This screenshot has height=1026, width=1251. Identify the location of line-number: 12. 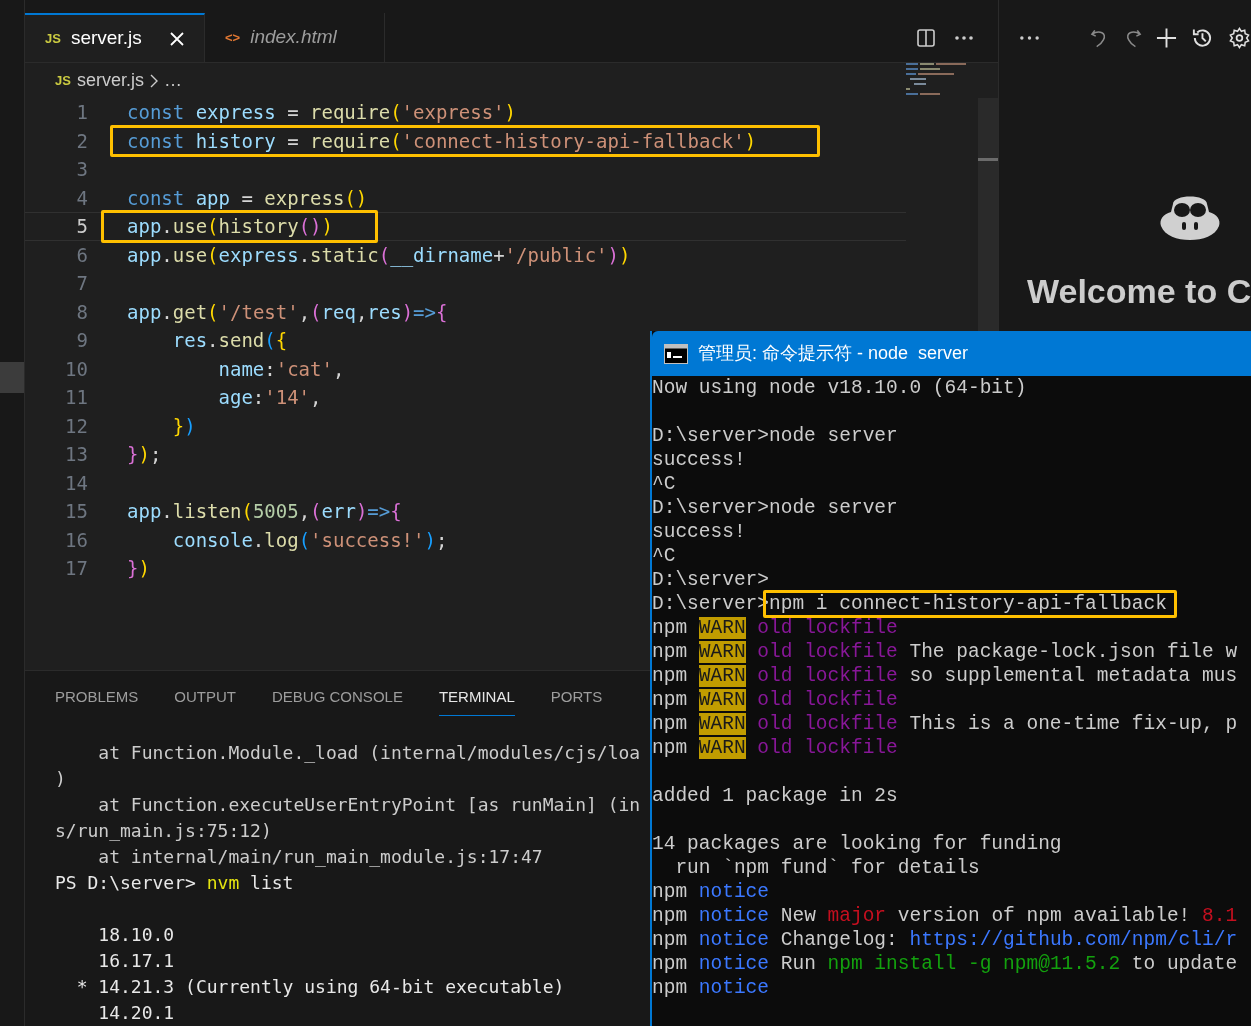
(76, 426).